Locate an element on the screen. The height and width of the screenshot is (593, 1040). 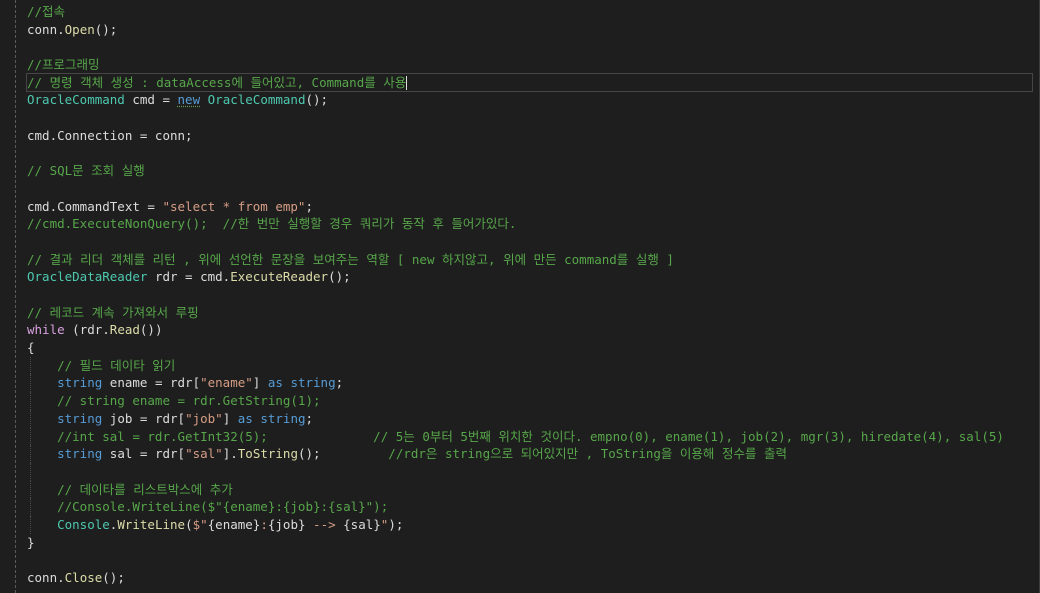
gutter-guide-line is located at coordinates (15, 296).